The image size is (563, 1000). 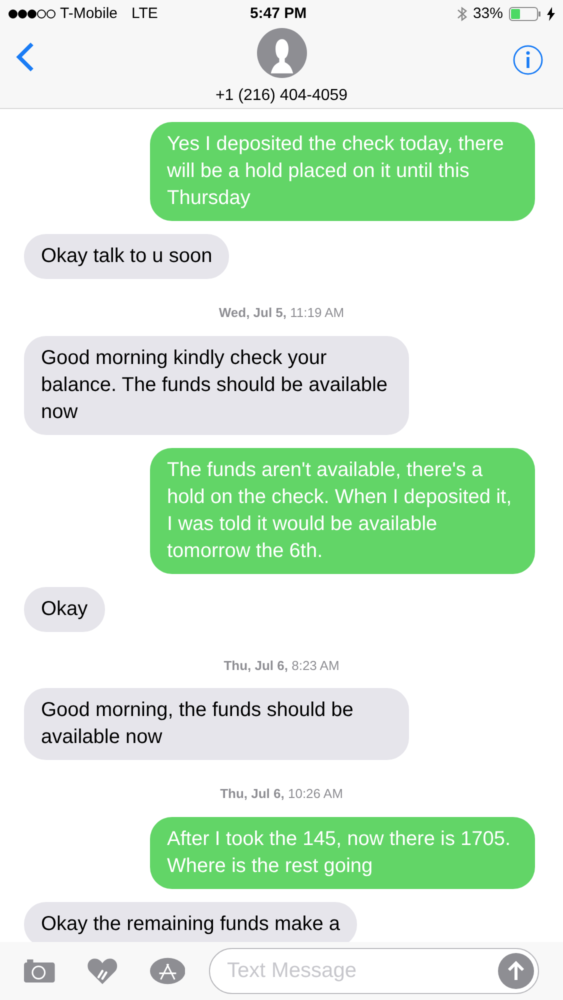 What do you see at coordinates (127, 256) in the screenshot?
I see `message-bubble: Okay talk to u soon` at bounding box center [127, 256].